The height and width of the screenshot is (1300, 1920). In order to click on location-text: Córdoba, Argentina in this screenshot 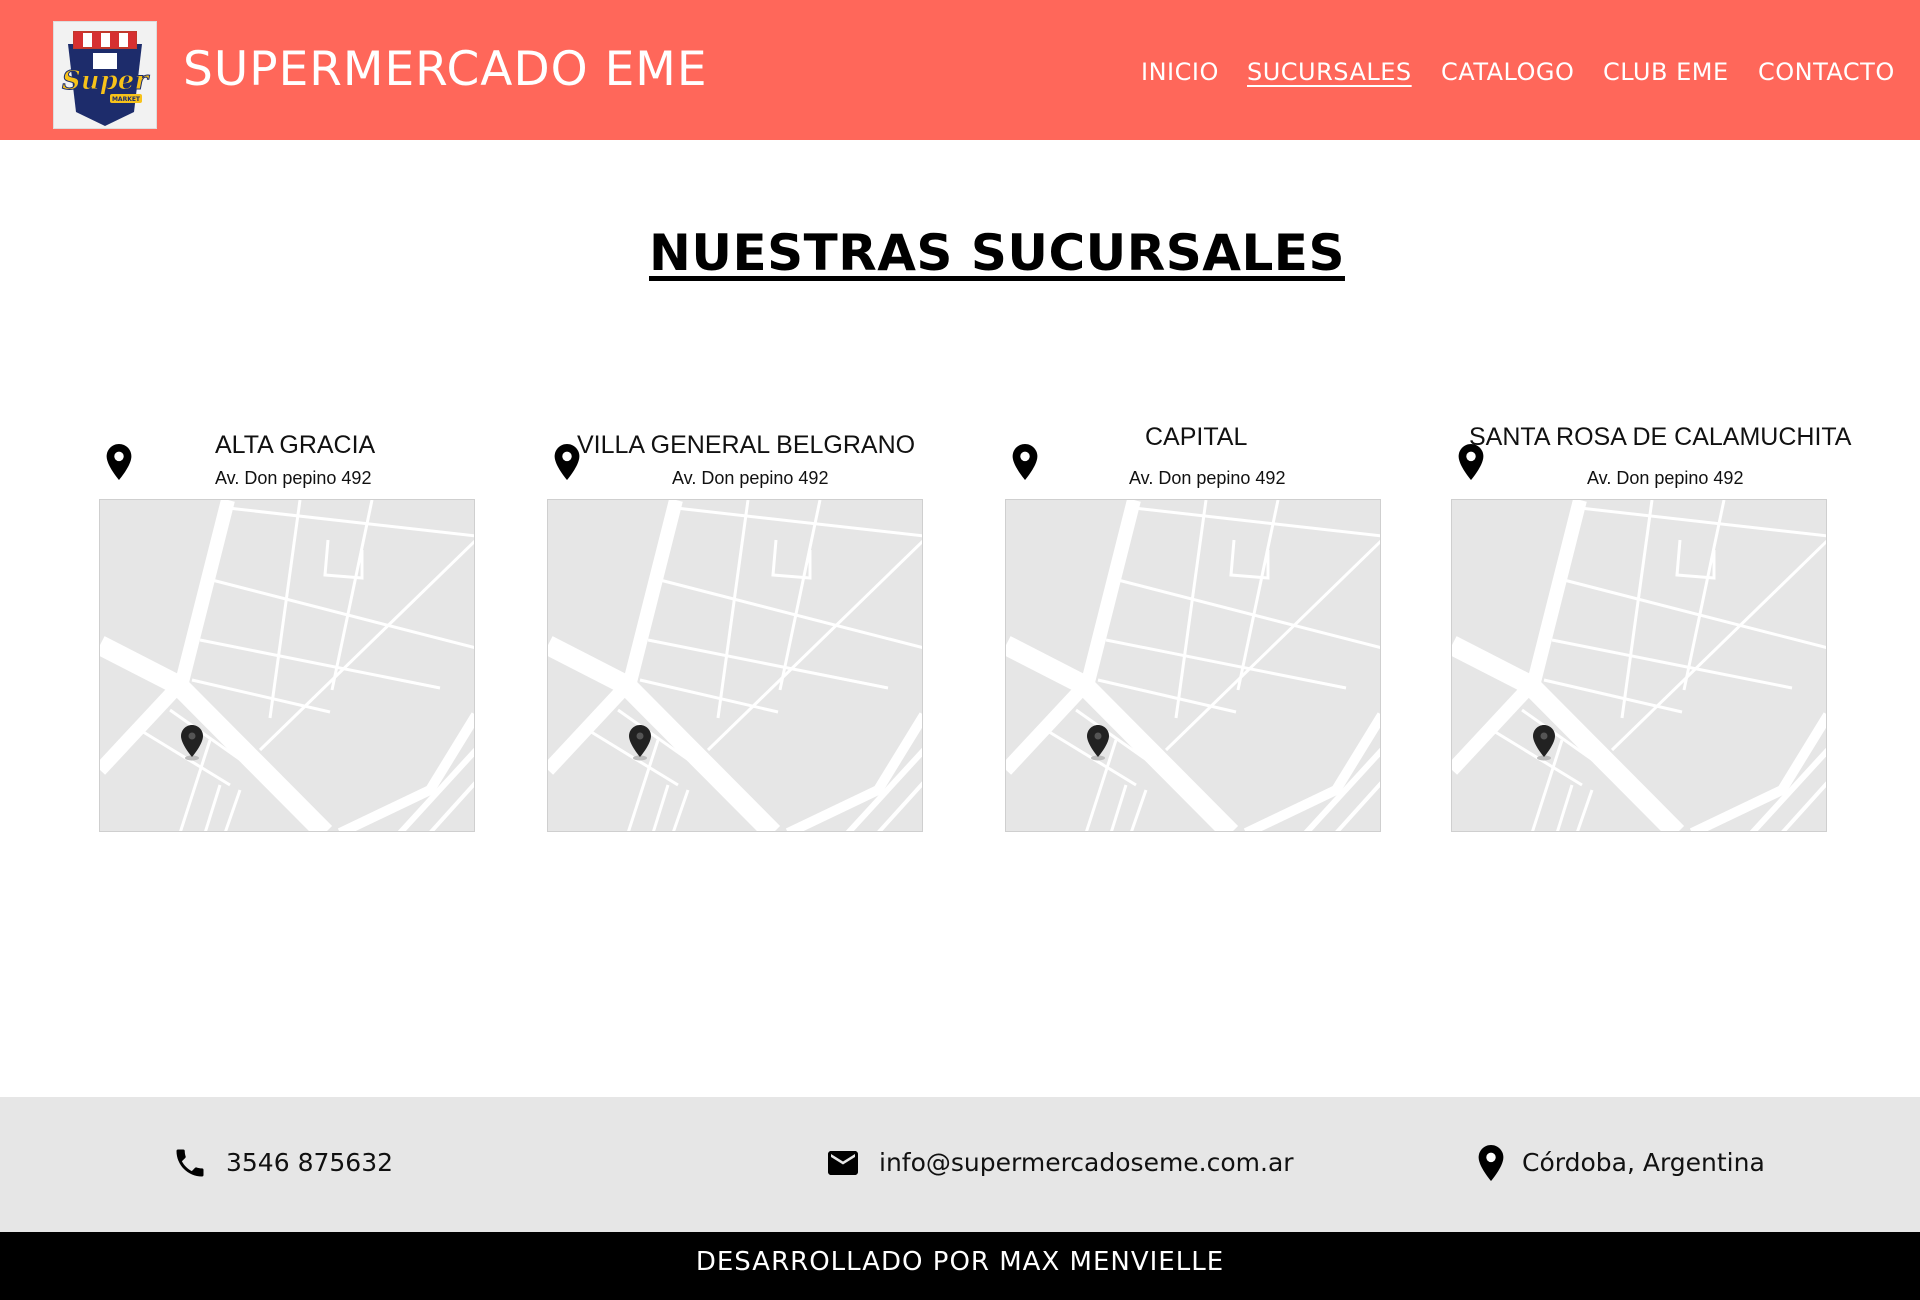, I will do `click(1643, 1162)`.